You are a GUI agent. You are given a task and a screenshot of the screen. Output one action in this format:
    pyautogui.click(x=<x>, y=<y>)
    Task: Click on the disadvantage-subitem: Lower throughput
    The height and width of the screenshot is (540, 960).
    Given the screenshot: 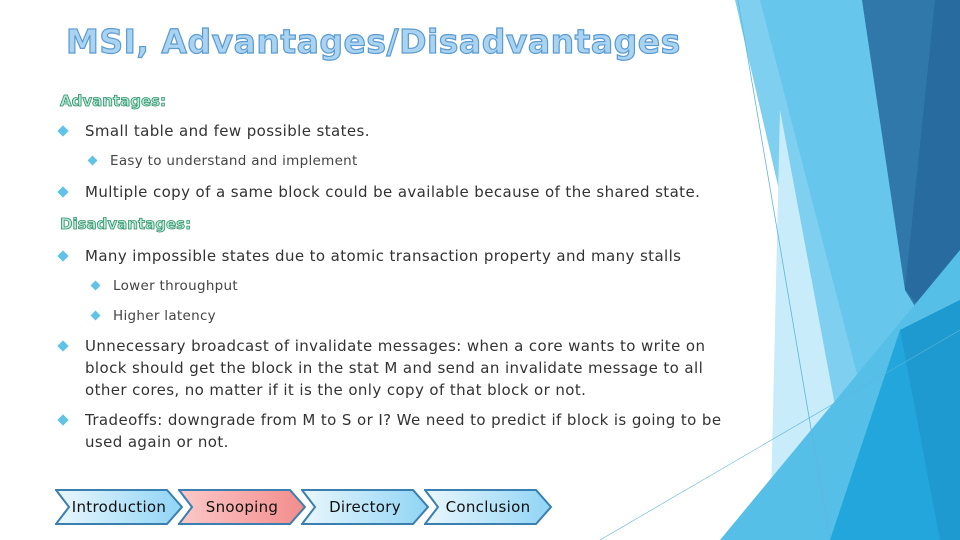 What is the action you would take?
    pyautogui.click(x=163, y=286)
    